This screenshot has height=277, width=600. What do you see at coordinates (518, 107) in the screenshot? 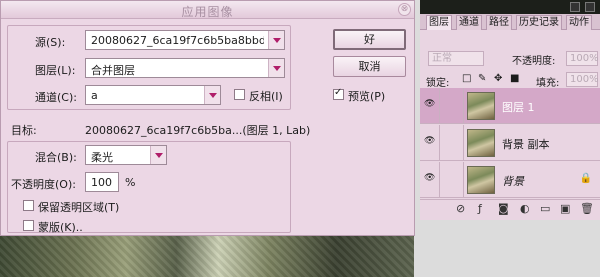
I see `layer-name: 图层 1` at bounding box center [518, 107].